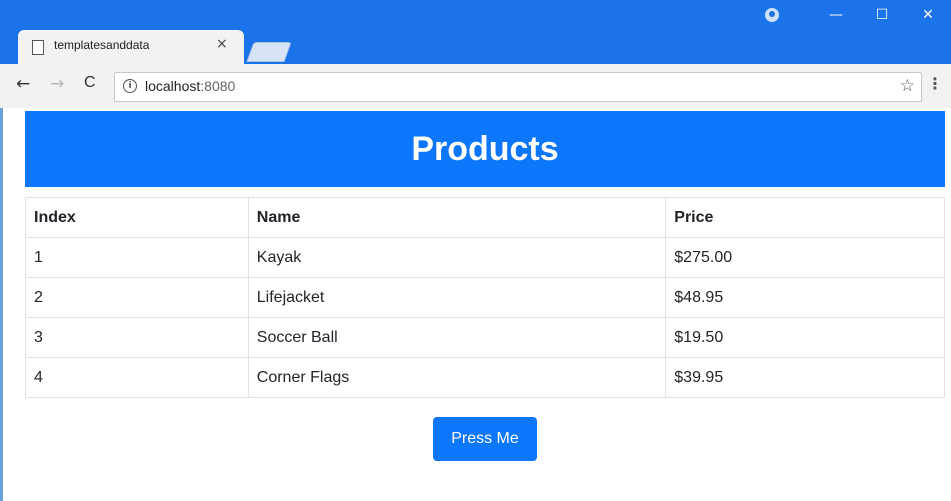 Image resolution: width=951 pixels, height=501 pixels. I want to click on column-header-name: Name, so click(457, 217).